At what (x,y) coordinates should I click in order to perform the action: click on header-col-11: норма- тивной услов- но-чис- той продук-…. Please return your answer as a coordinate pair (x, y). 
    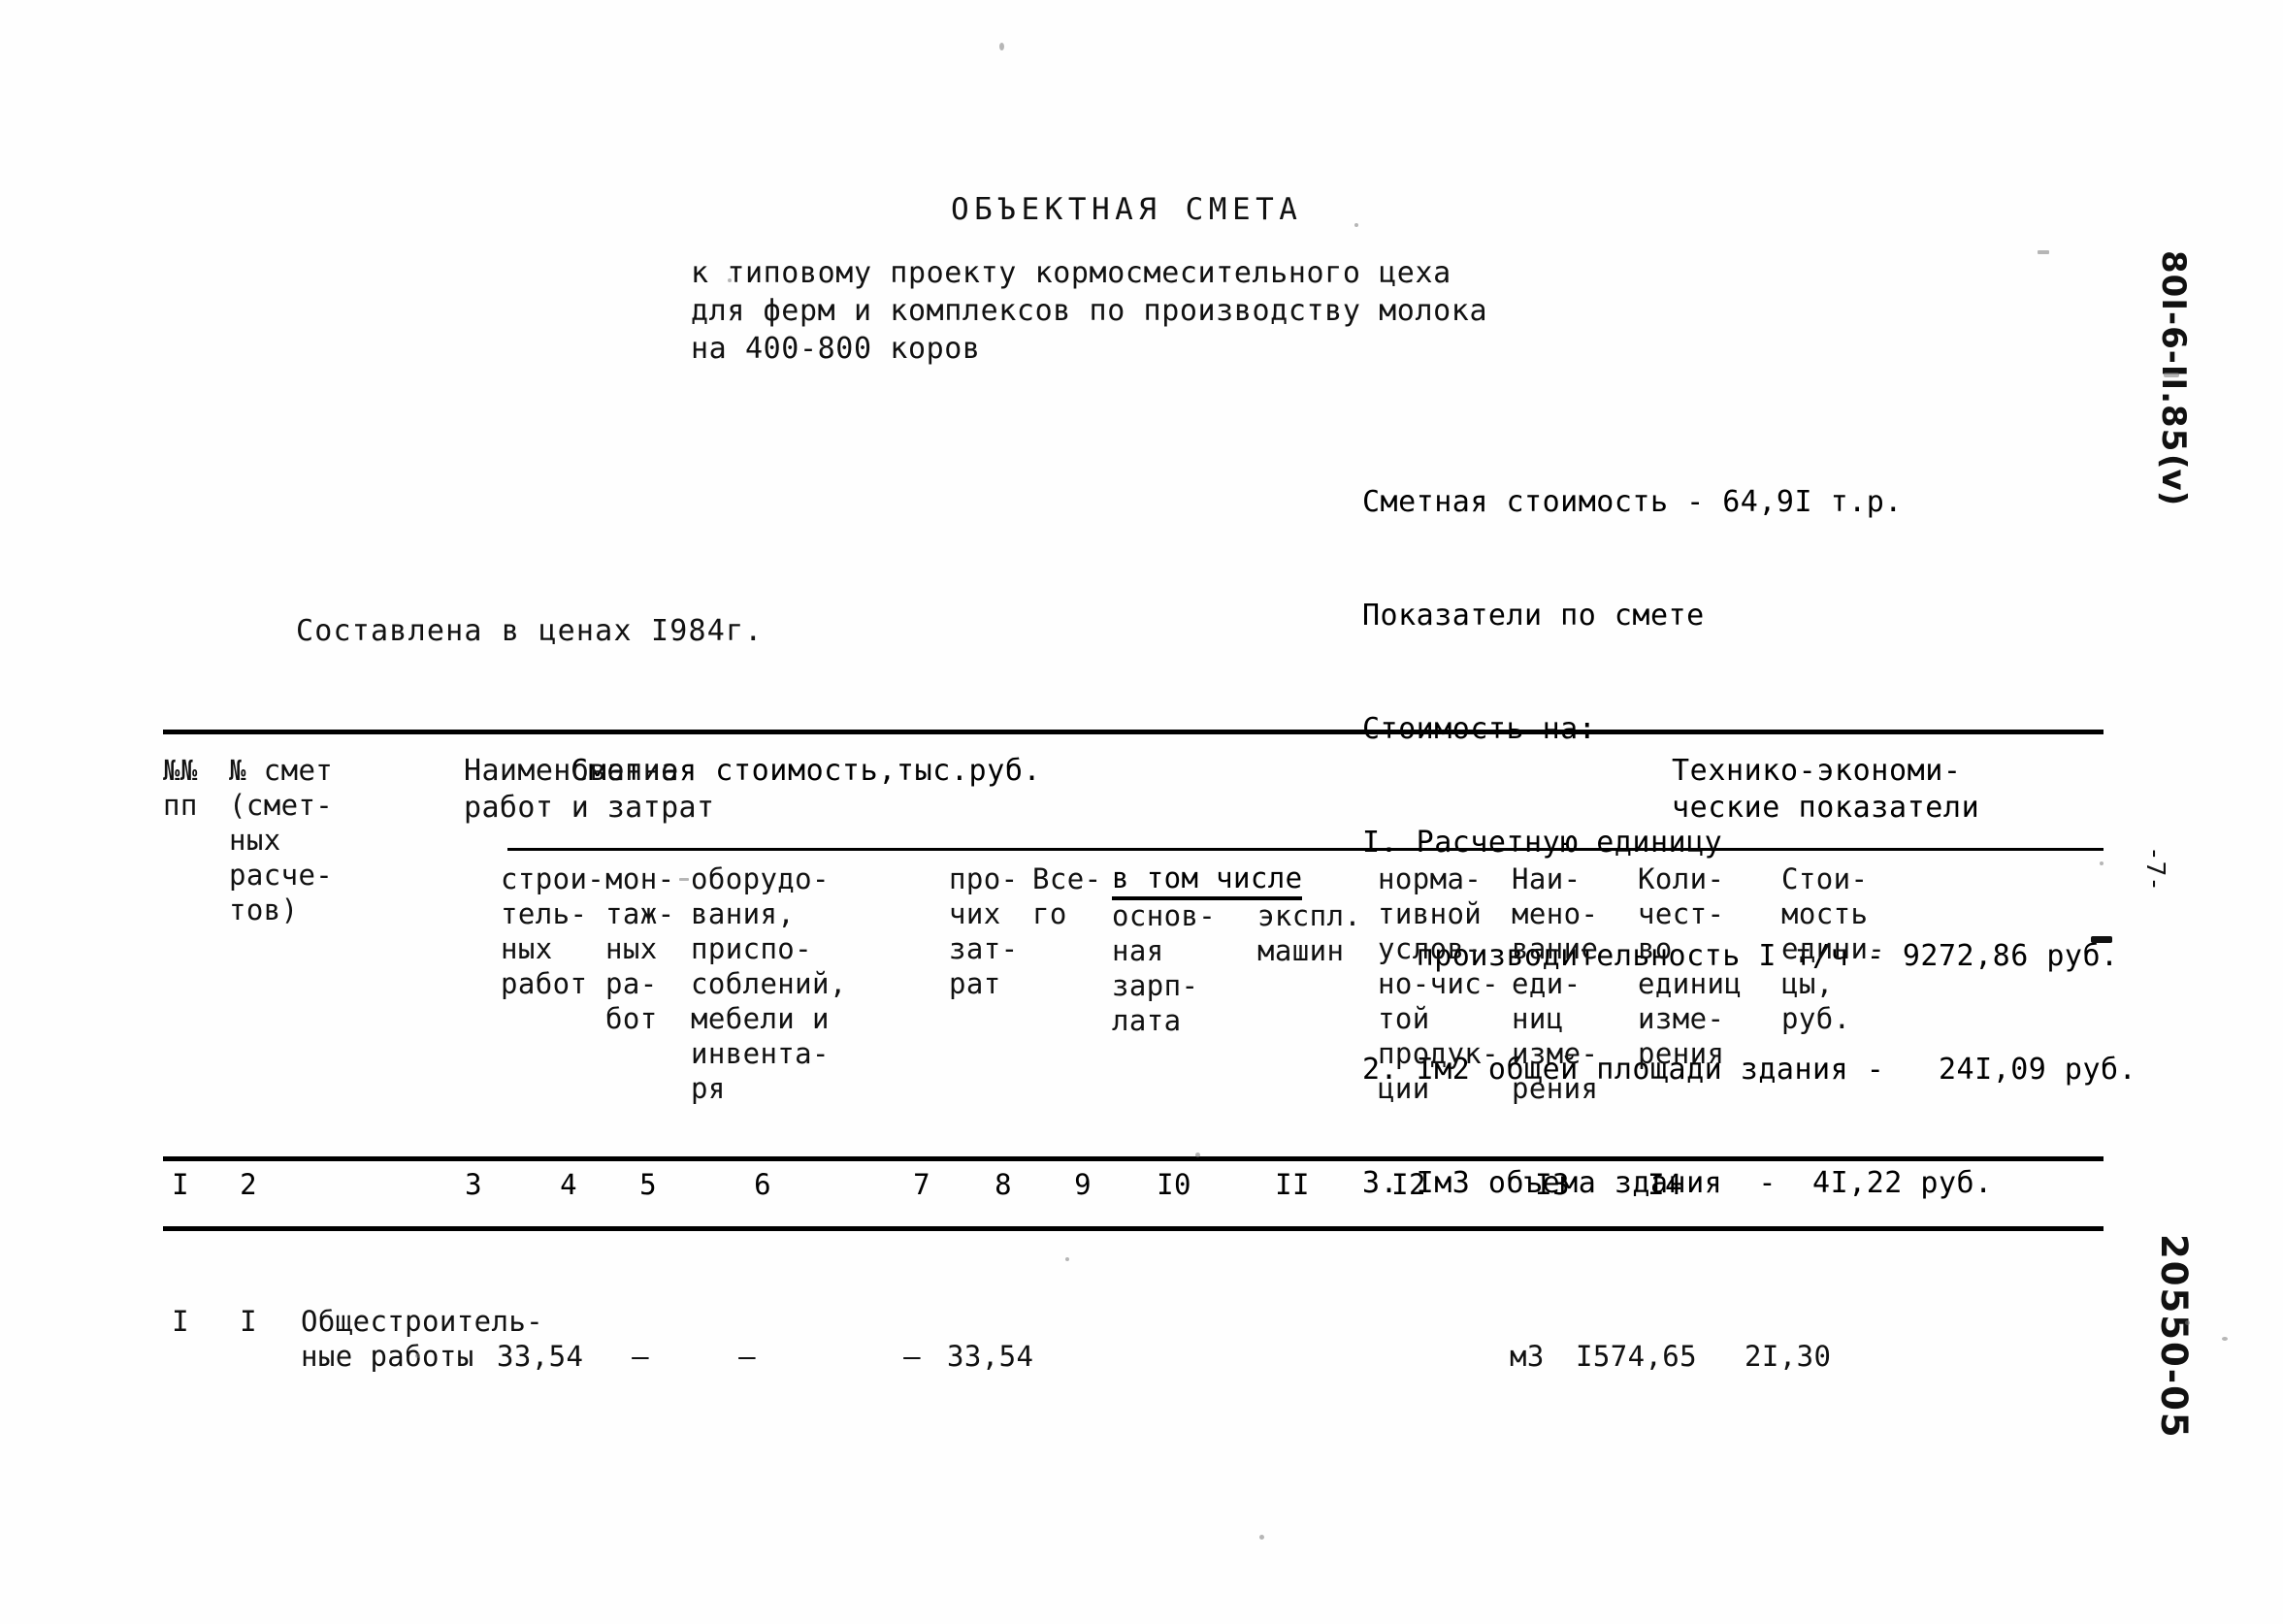
    Looking at the image, I should click on (1439, 983).